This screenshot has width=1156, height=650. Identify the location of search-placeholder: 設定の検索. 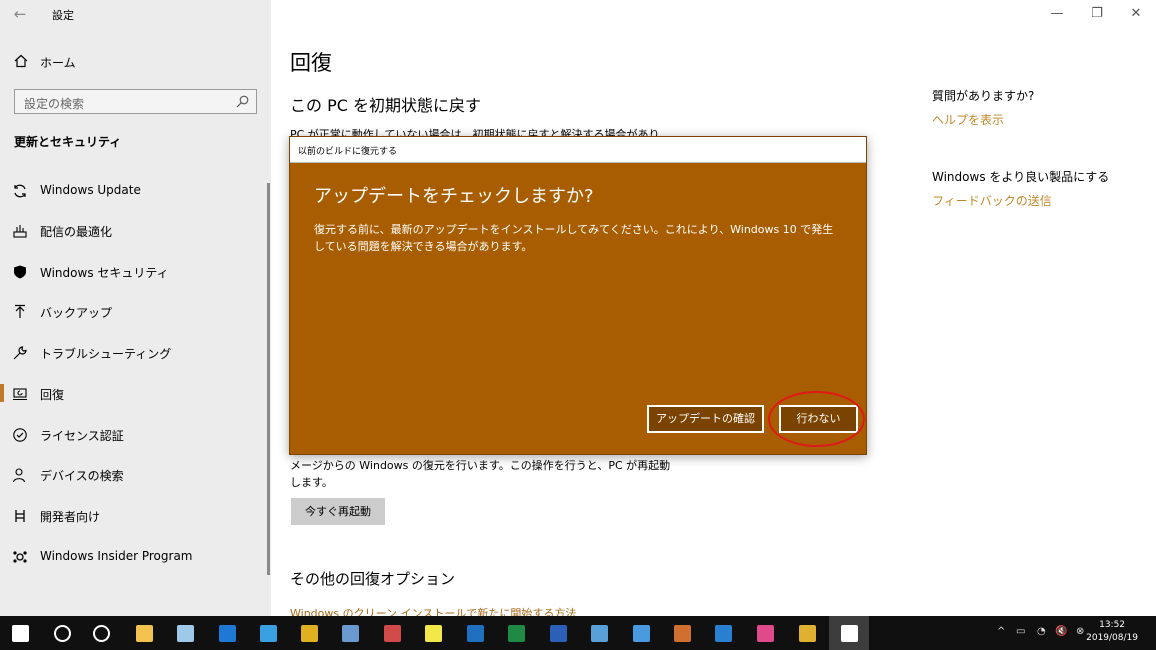
(54, 104).